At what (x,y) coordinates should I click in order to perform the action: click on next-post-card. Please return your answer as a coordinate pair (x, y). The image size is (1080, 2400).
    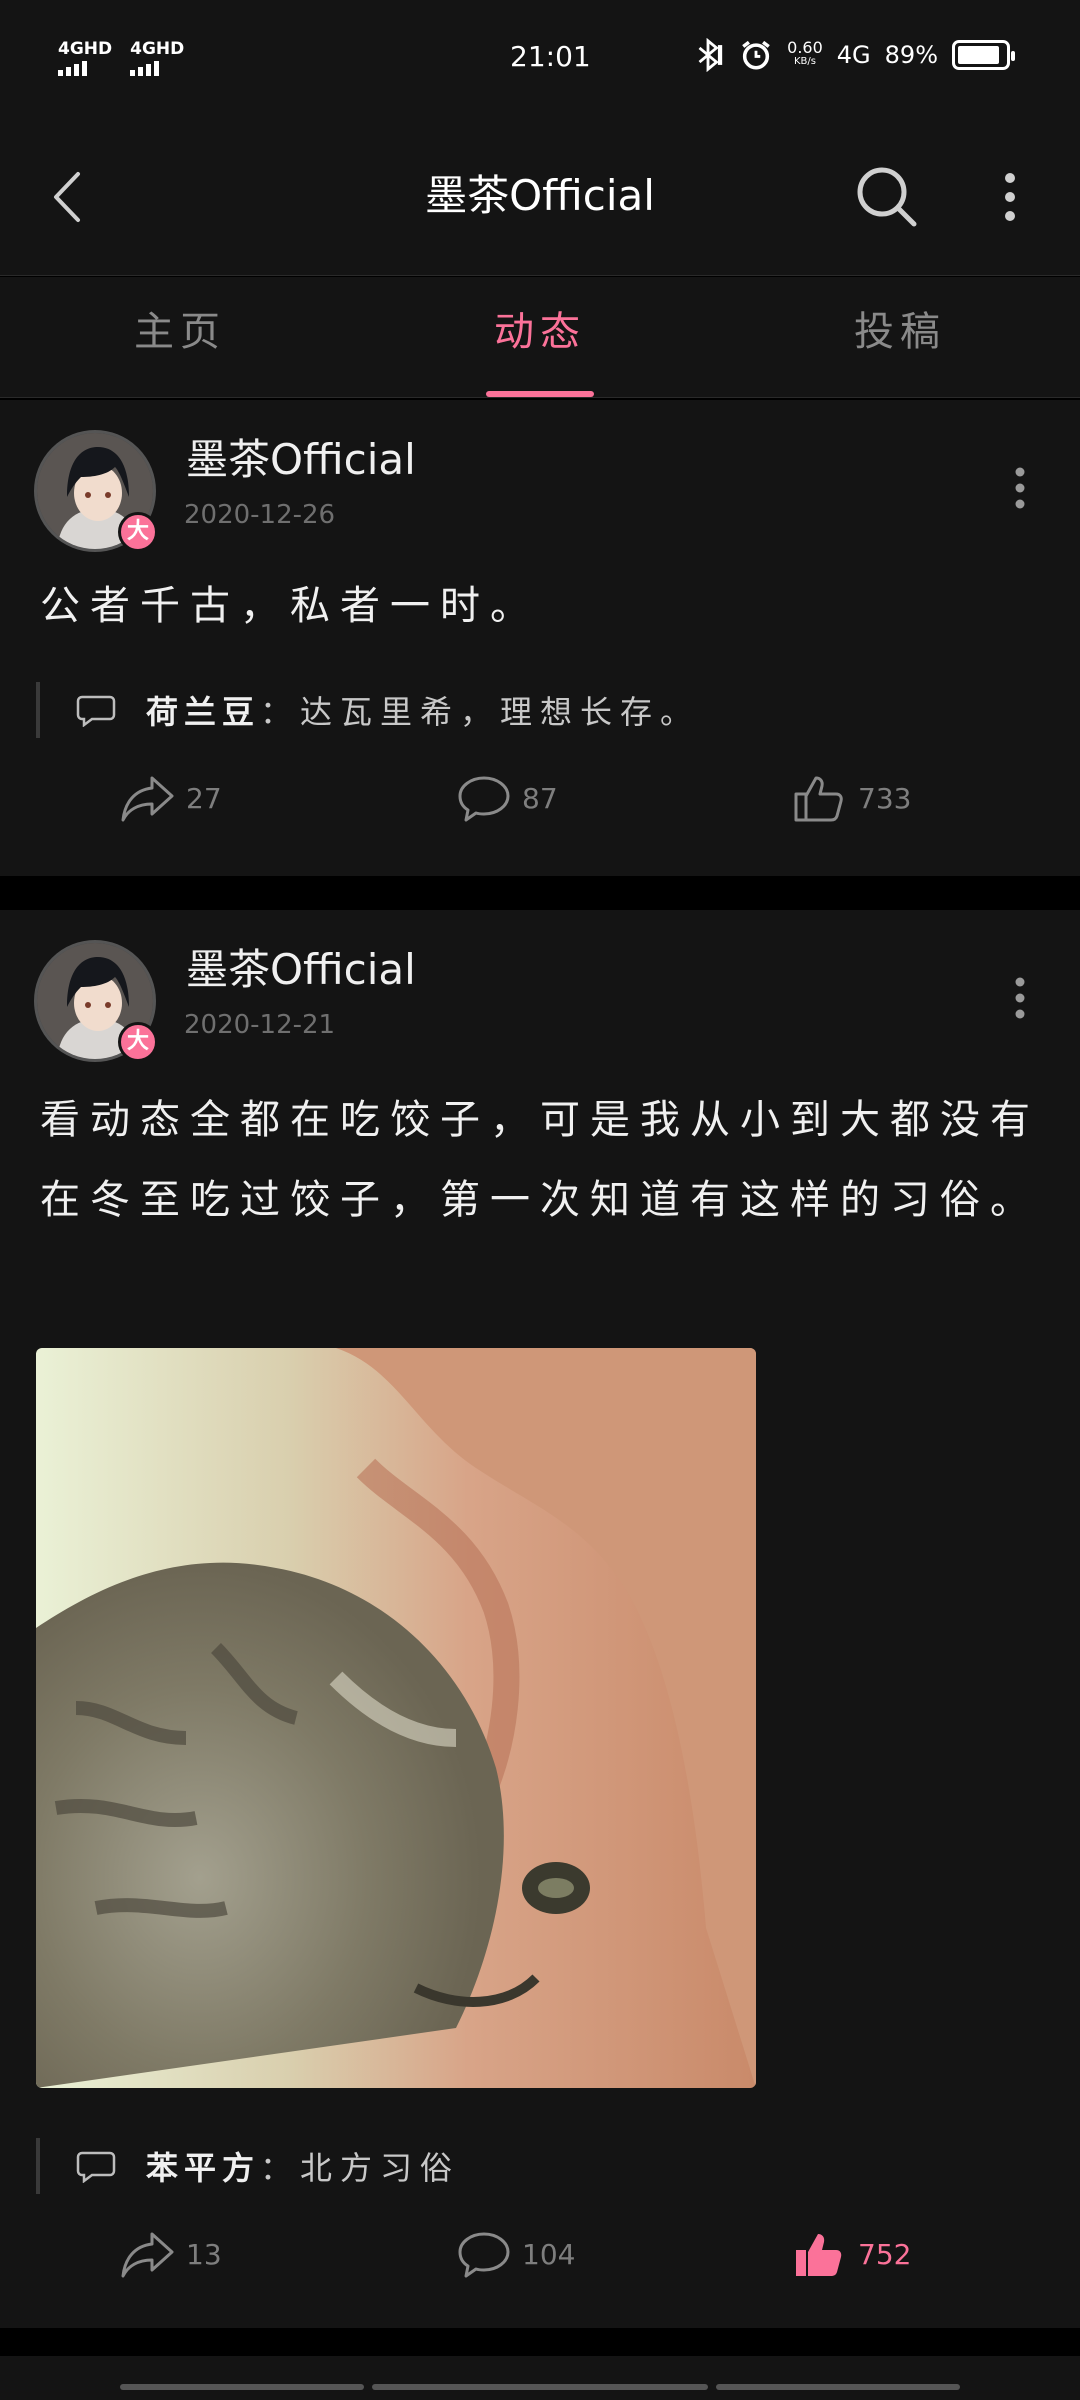
    Looking at the image, I should click on (540, 2378).